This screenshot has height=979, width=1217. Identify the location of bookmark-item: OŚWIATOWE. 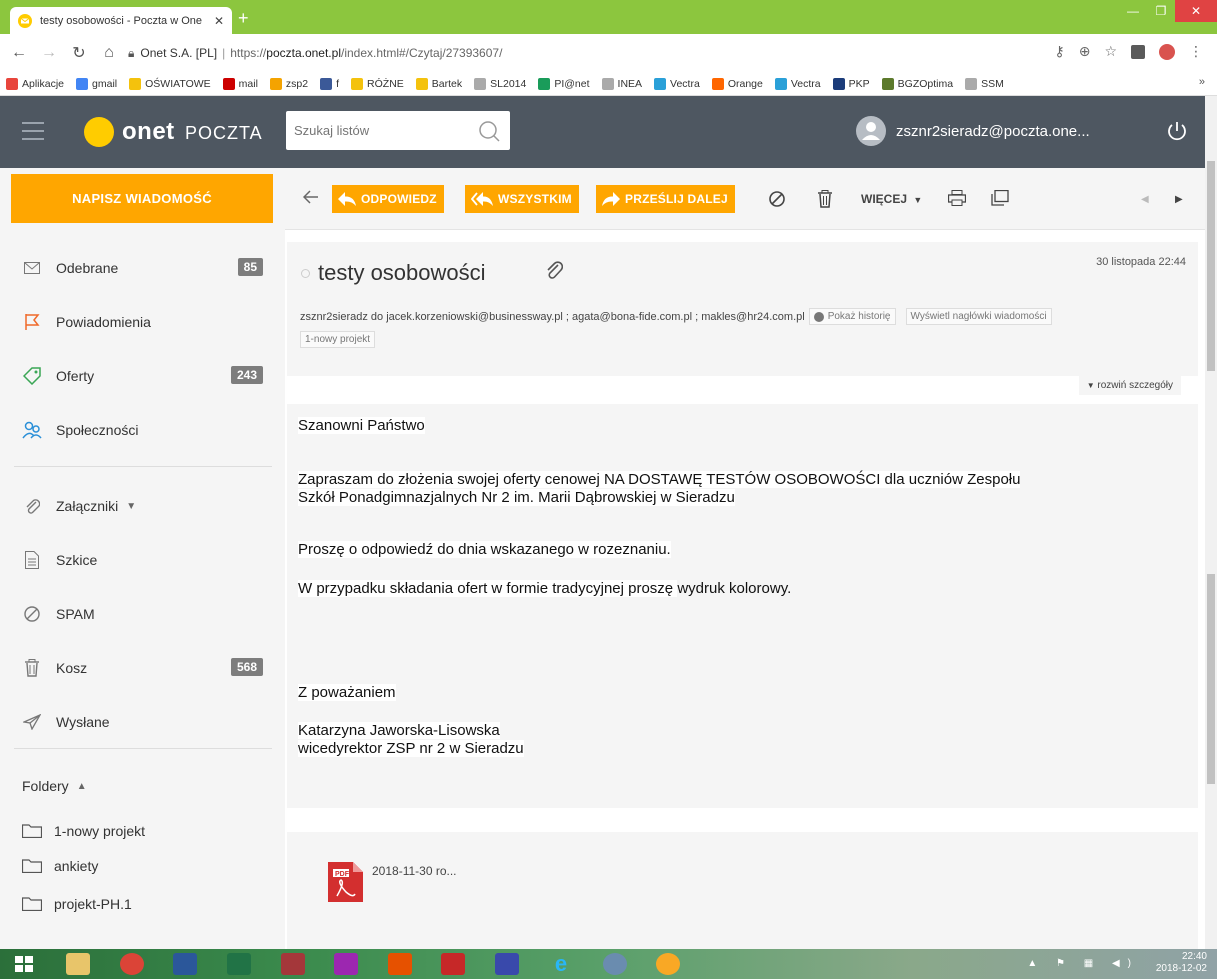
(170, 83).